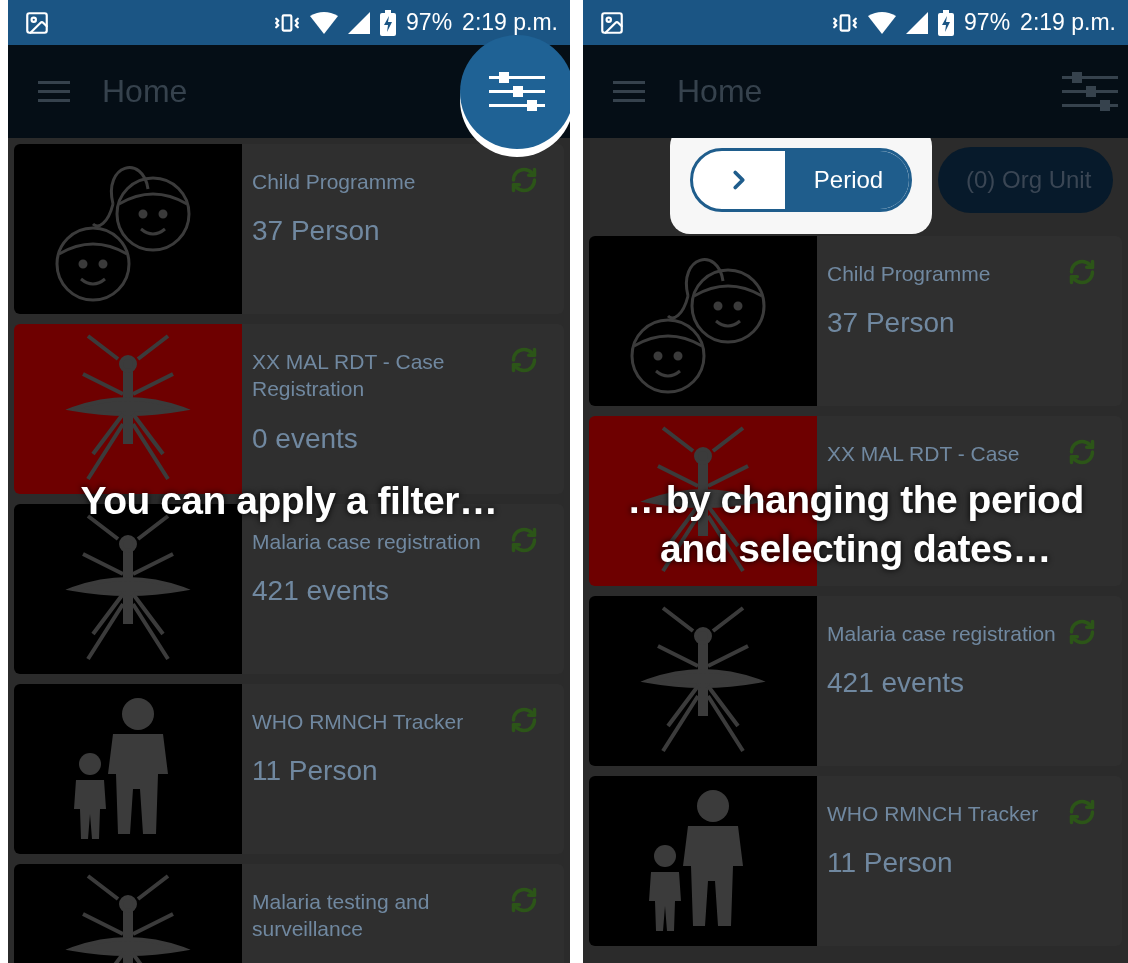 The height and width of the screenshot is (963, 1128). I want to click on program-title: Malaria testing and surveillance, so click(341, 916).